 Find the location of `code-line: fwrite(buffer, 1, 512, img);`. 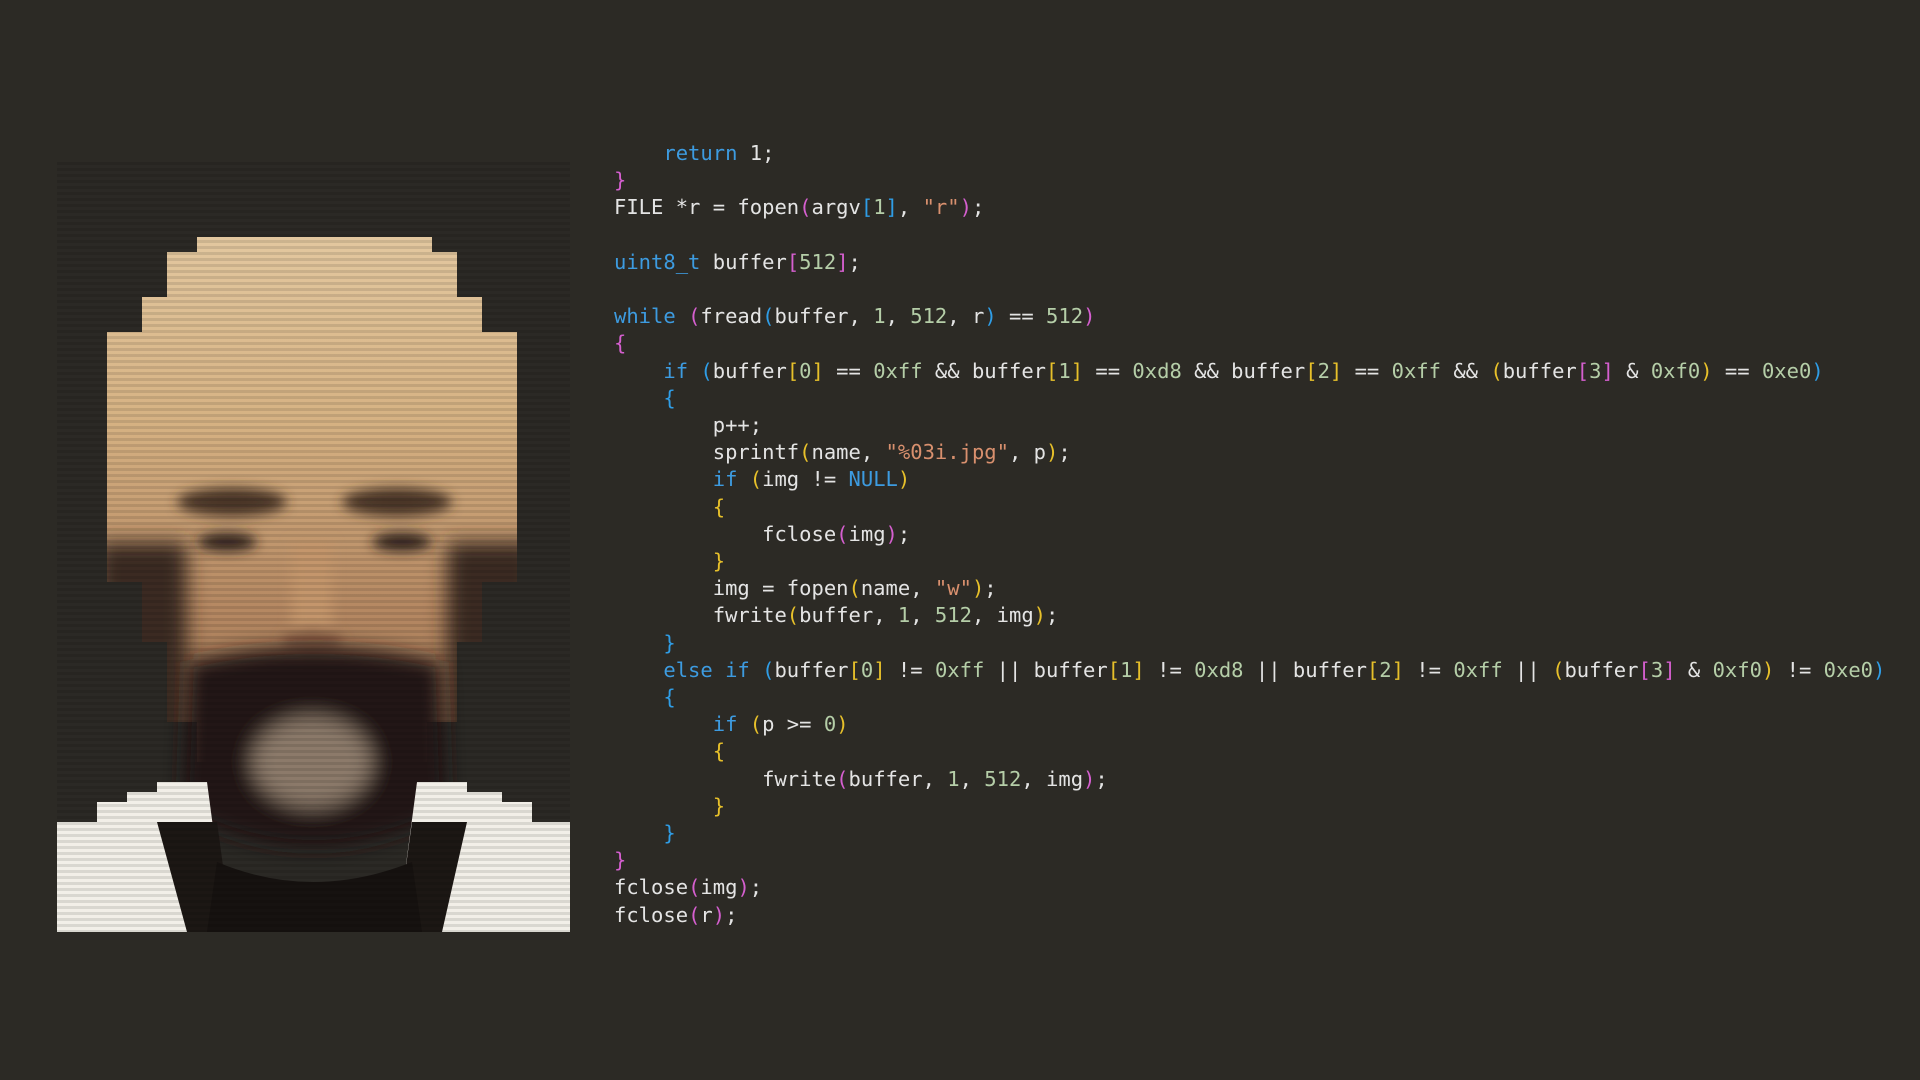

code-line: fwrite(buffer, 1, 512, img); is located at coordinates (861, 779).